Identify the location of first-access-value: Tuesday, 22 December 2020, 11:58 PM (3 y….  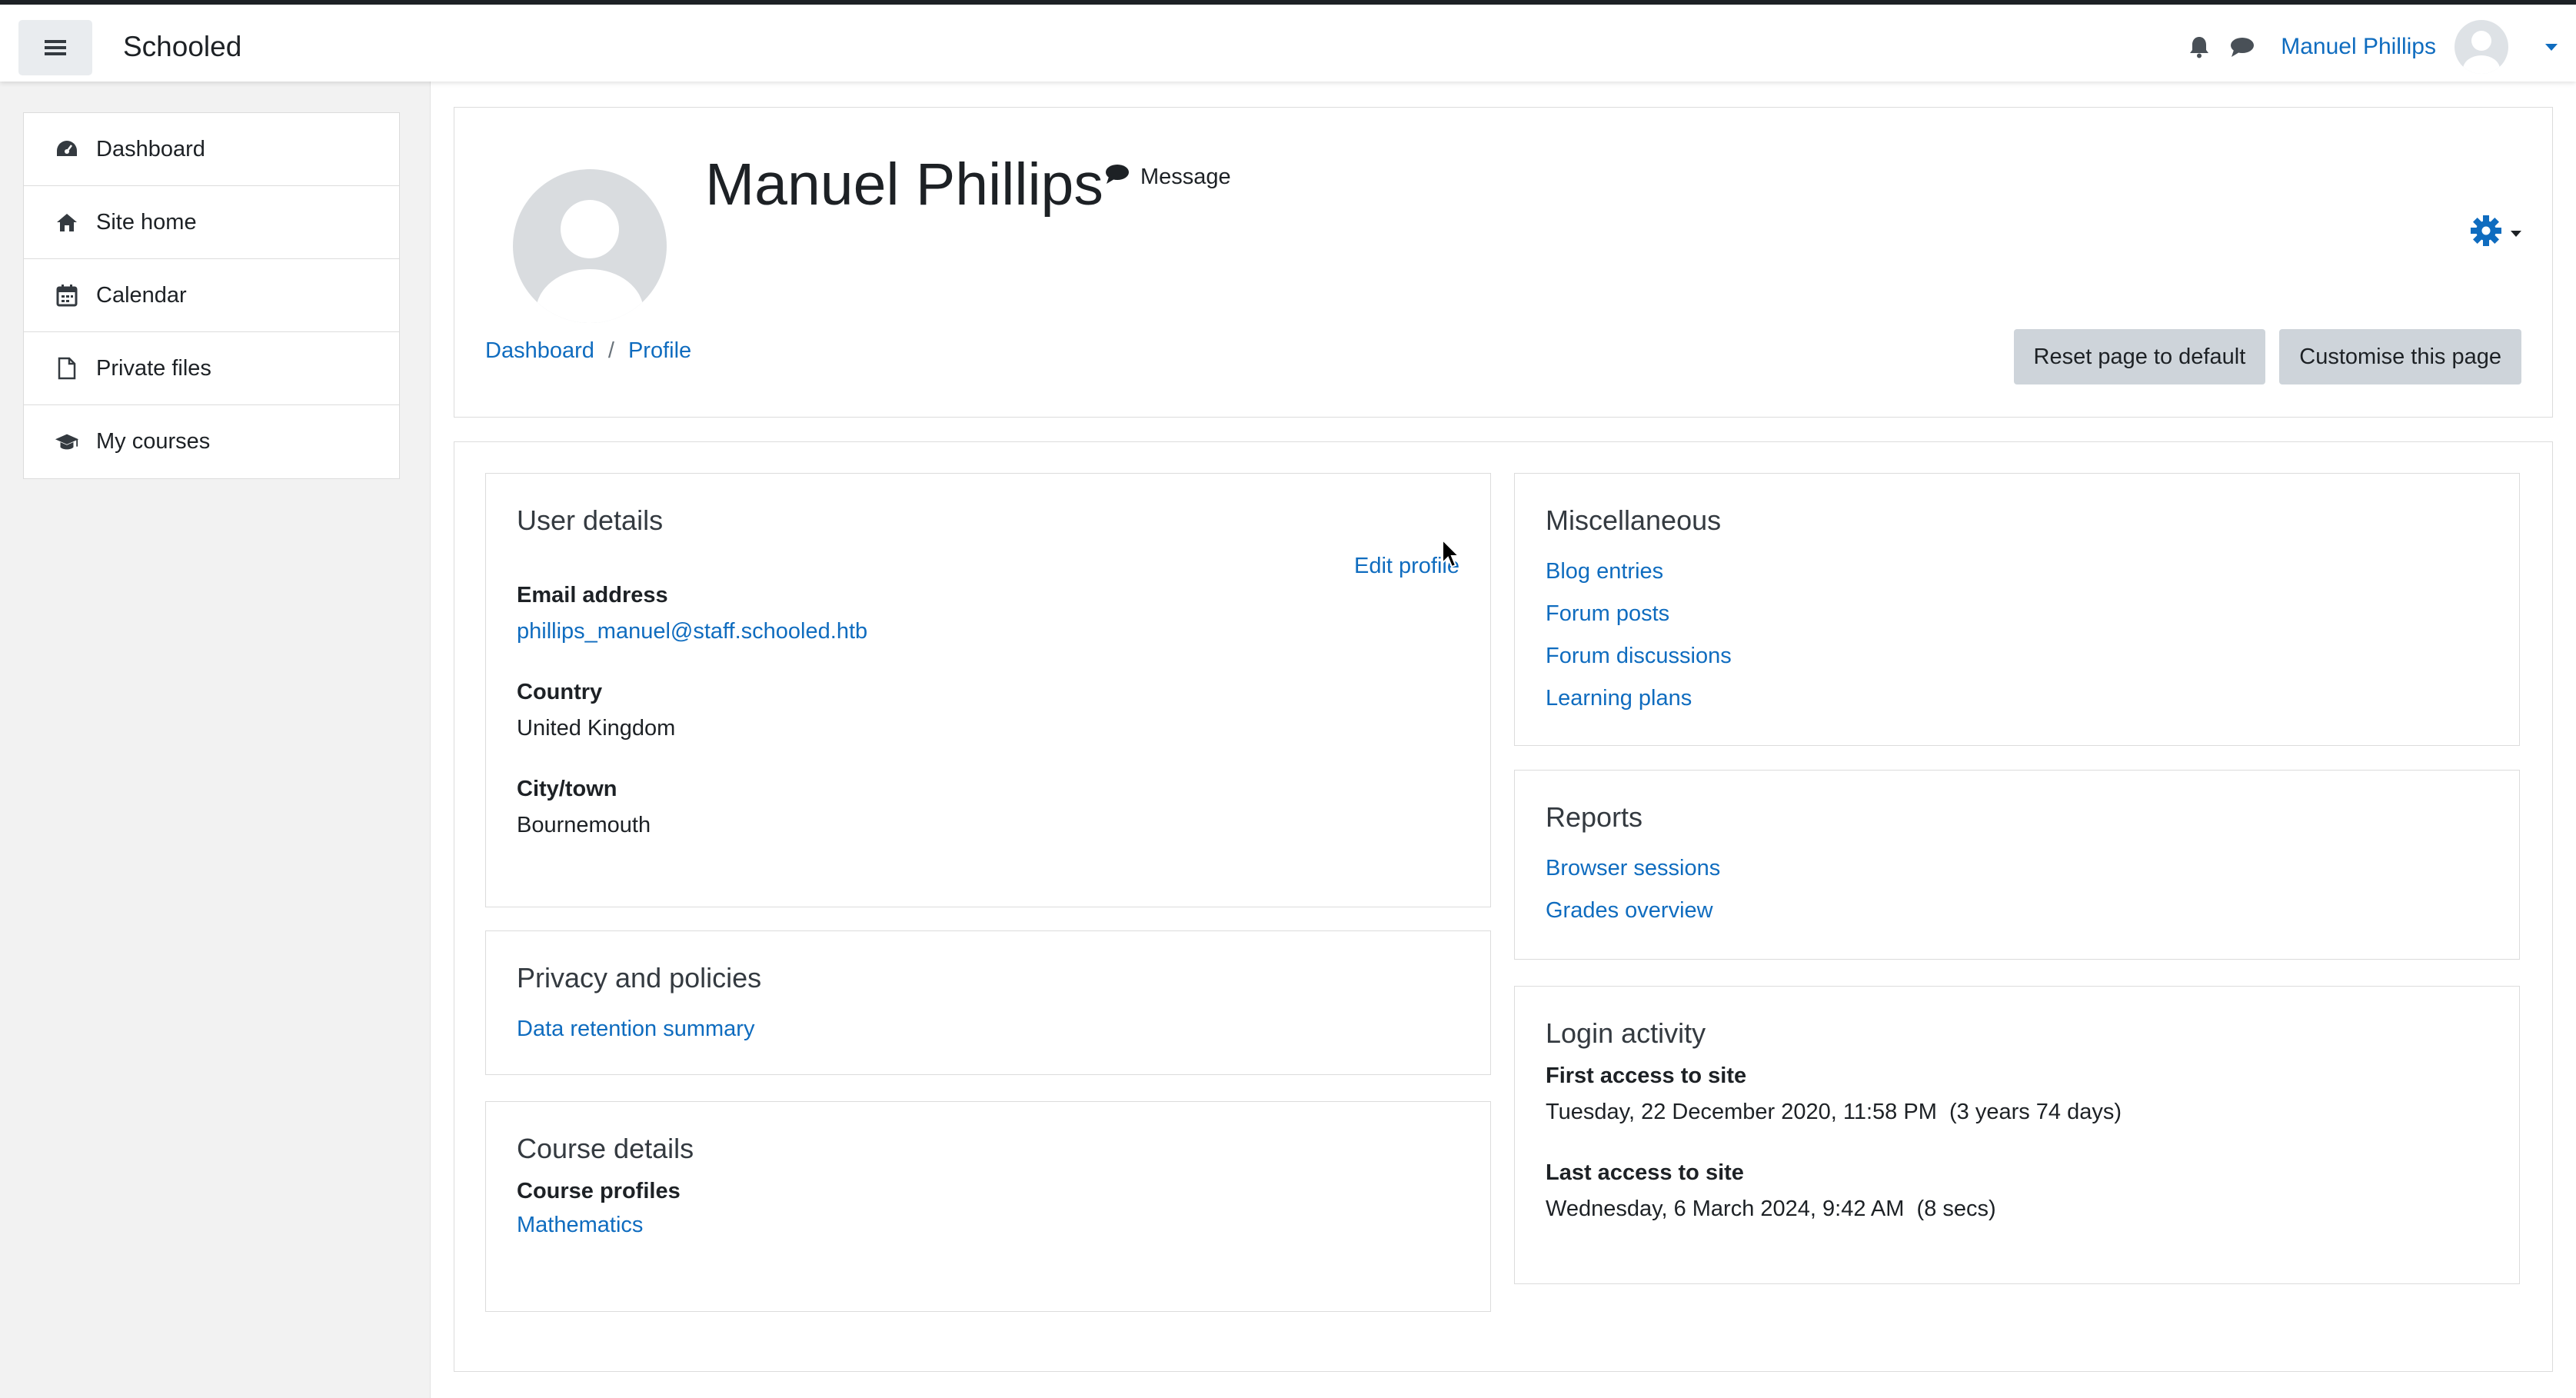
(1834, 1112).